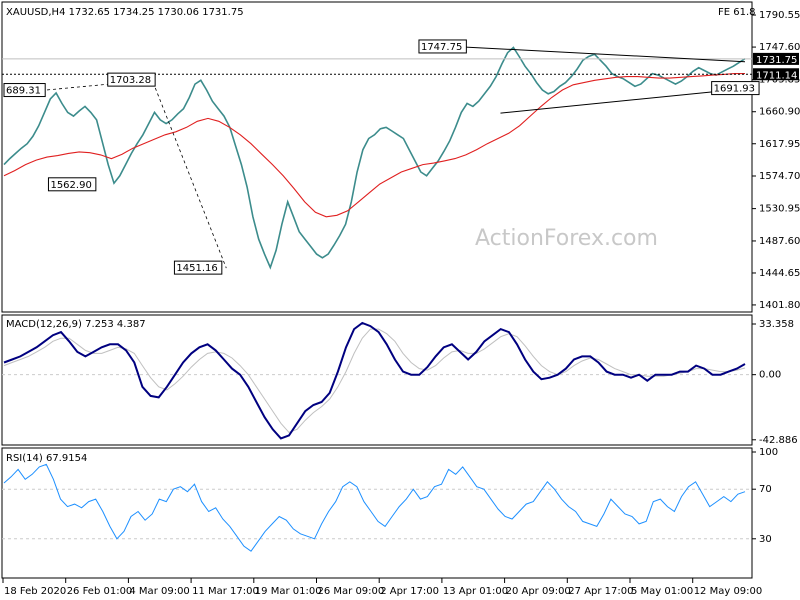  I want to click on price-annotation-label: 1451.16, so click(196, 268).